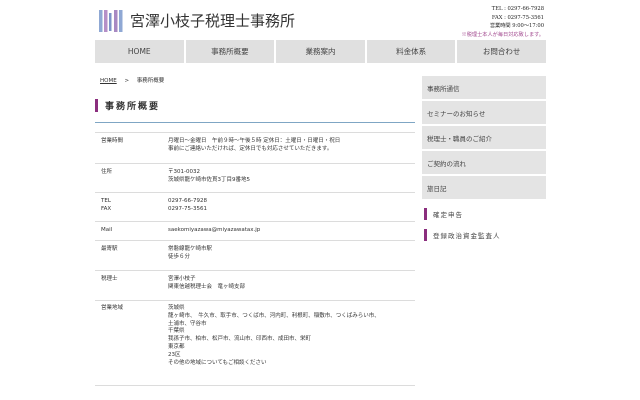  Describe the element at coordinates (484, 214) in the screenshot. I see `sidebar-link-tax-return: 確定申告` at that location.